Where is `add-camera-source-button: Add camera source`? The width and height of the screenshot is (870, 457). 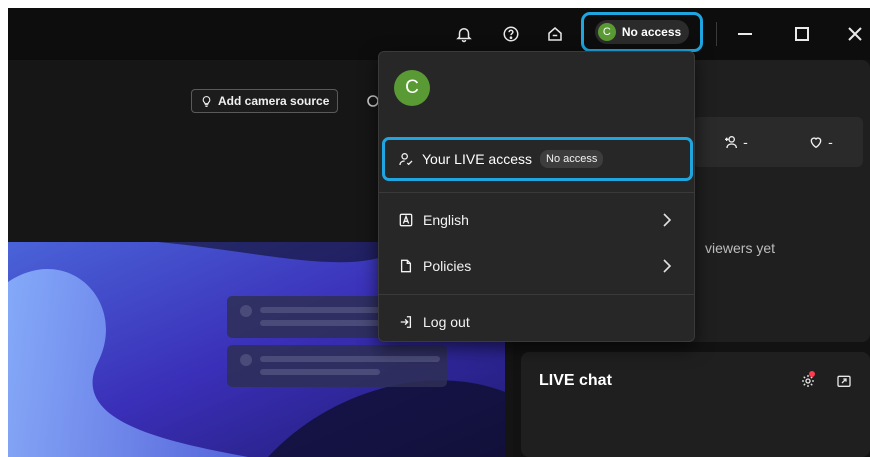
add-camera-source-button: Add camera source is located at coordinates (265, 101).